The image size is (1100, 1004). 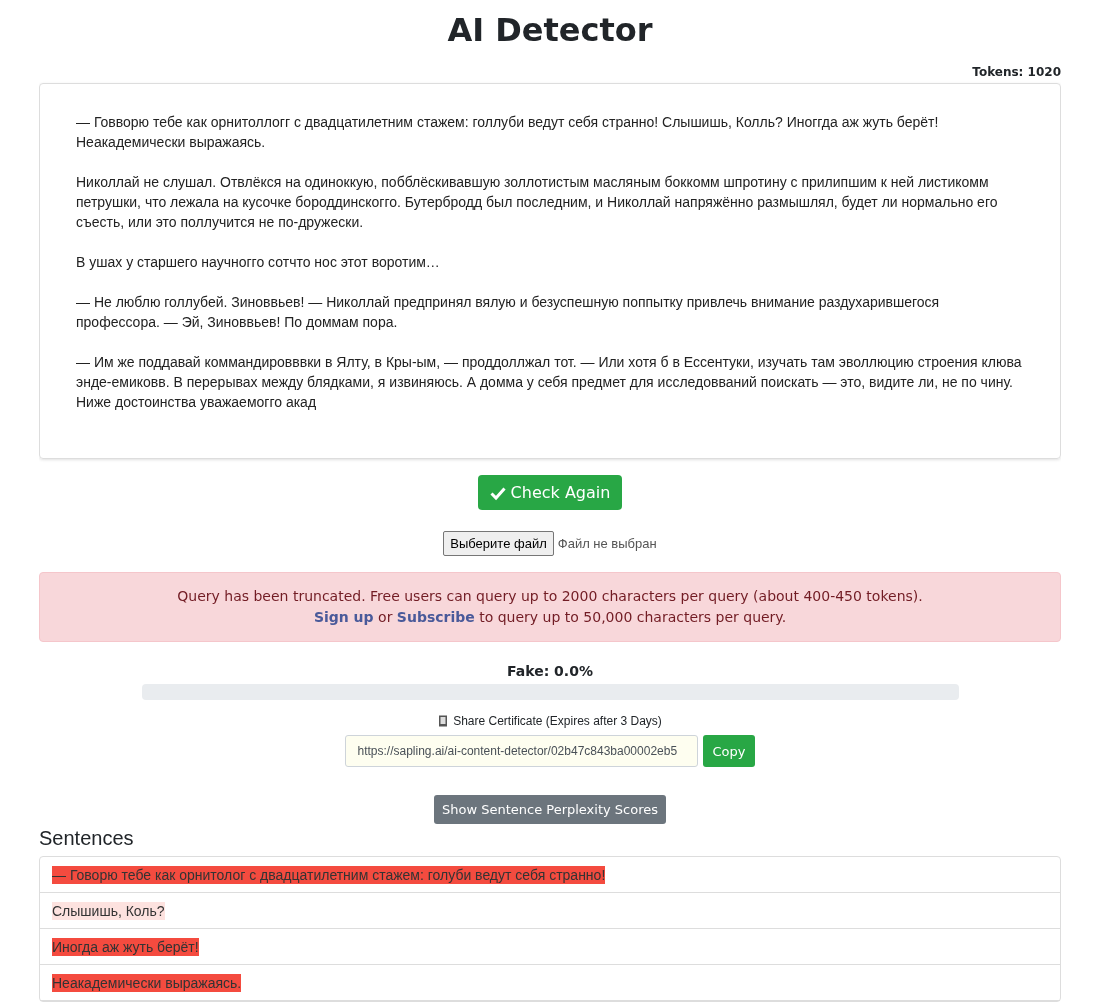 I want to click on alert-text: to query up to 50,000 characters per query., so click(x=632, y=617).